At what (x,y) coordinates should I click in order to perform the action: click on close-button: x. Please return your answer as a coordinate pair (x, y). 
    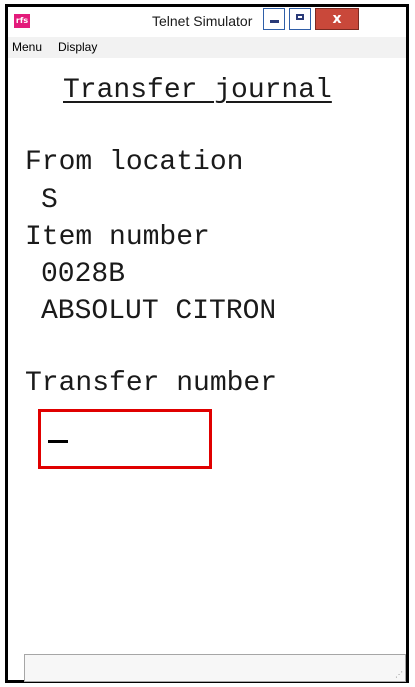
    Looking at the image, I should click on (337, 19).